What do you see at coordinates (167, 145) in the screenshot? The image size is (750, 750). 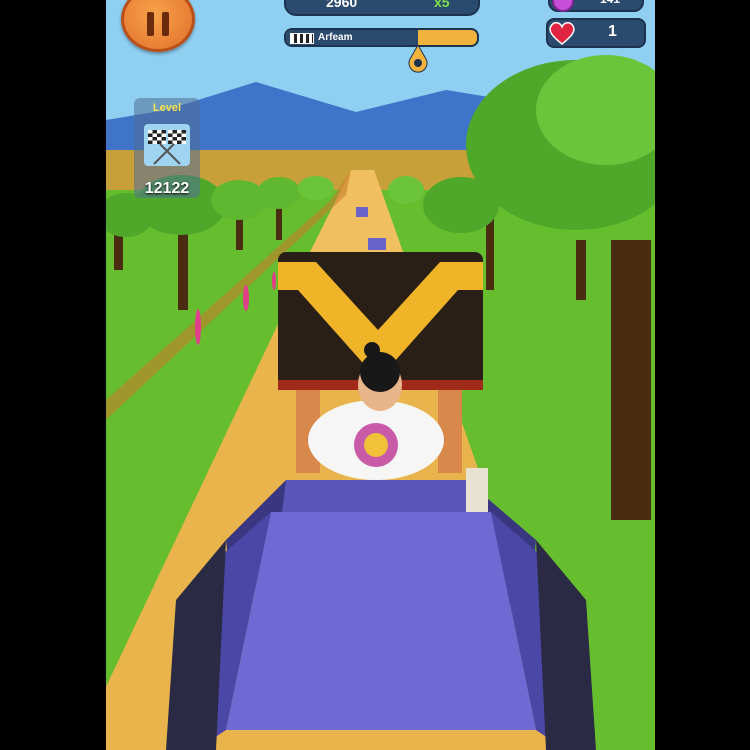 I see `checkered-flags-icon` at bounding box center [167, 145].